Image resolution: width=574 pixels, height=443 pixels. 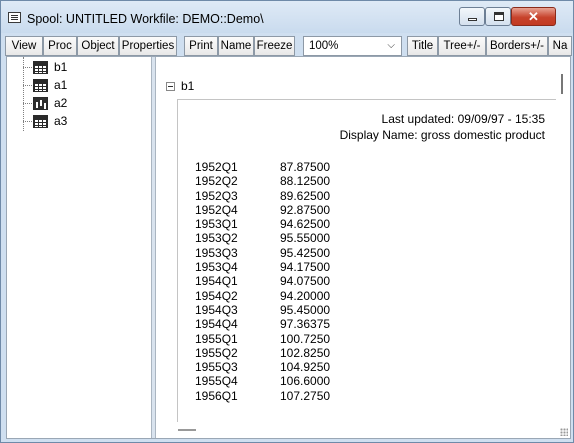 I want to click on period-cell: 1956Q1, so click(x=216, y=395).